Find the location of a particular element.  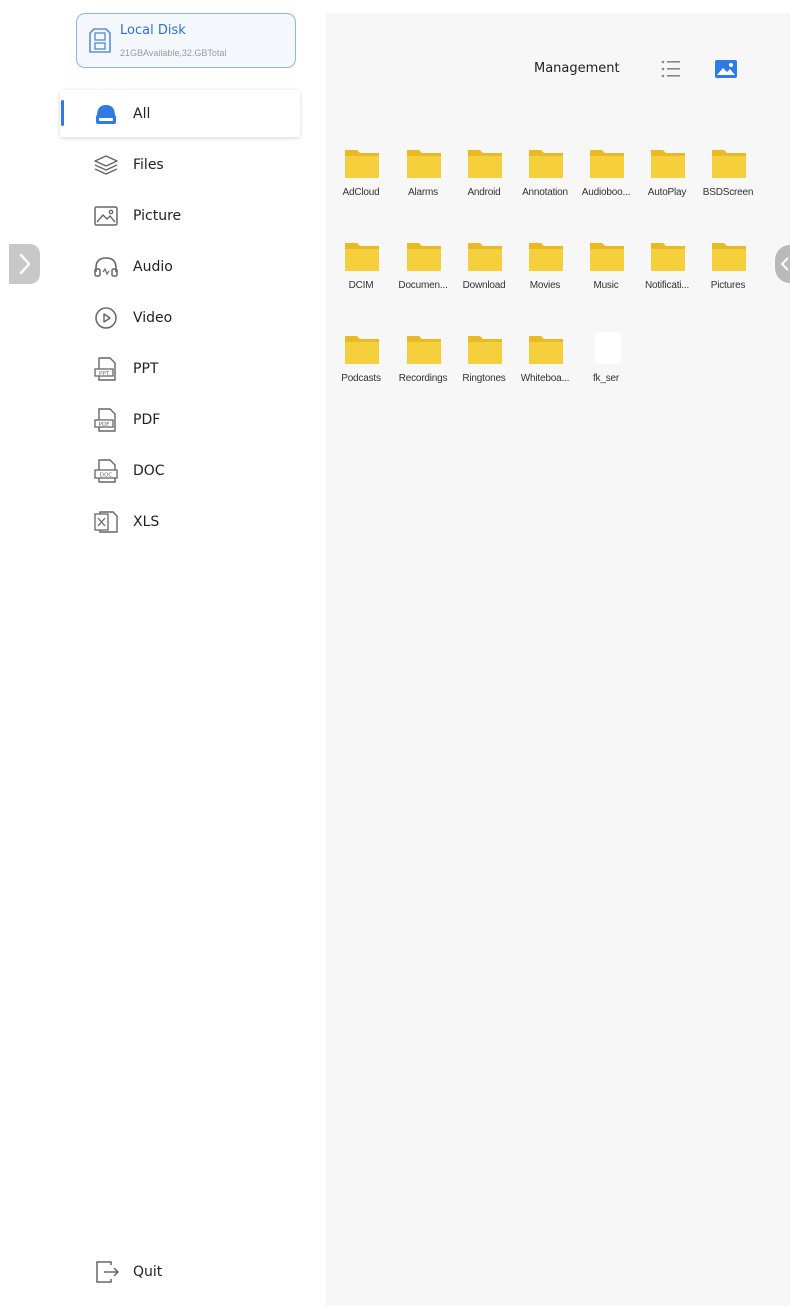

folder-item: Annotation is located at coordinates (545, 178).